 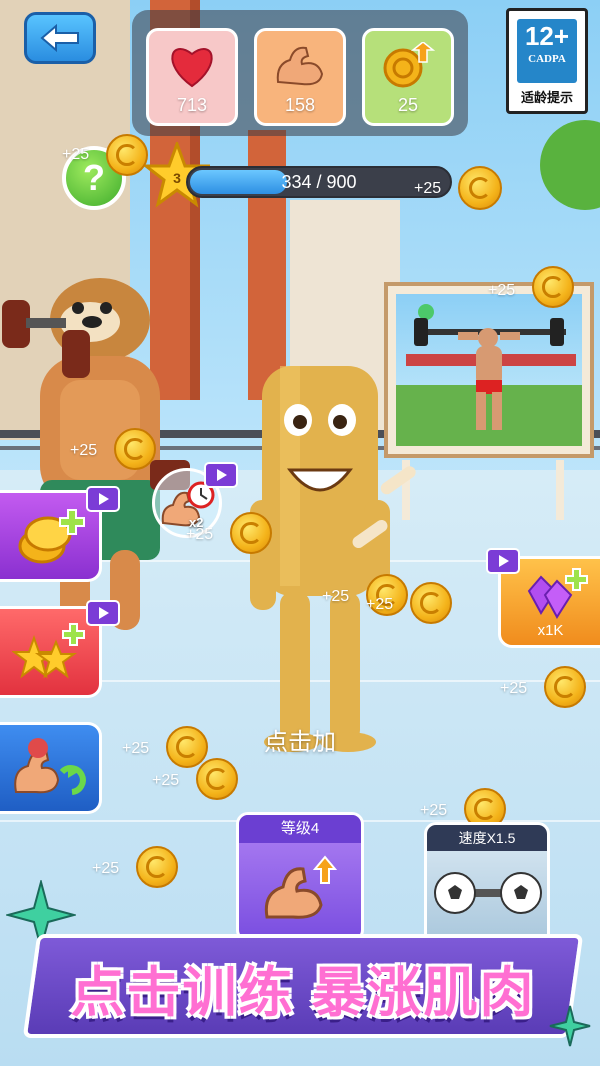 I want to click on age-rating-value: 12+, so click(x=547, y=36).